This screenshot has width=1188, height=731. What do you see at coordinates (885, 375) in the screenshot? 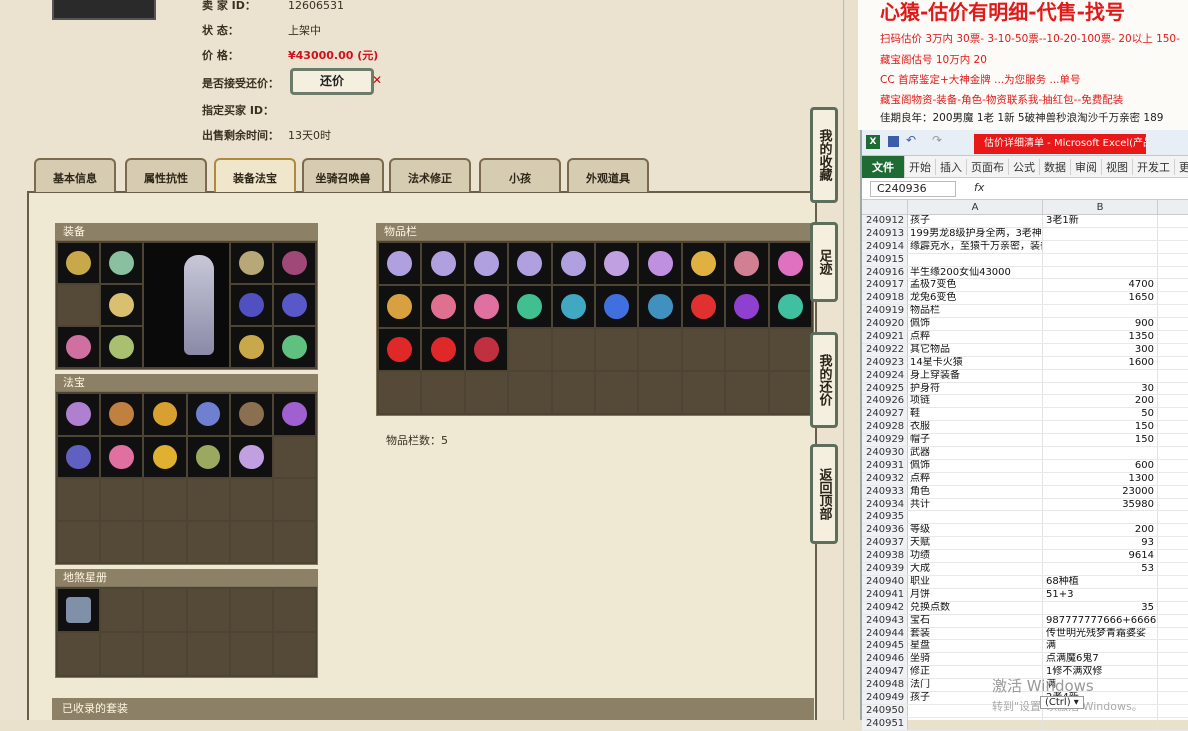
I see `row-number: 240924` at bounding box center [885, 375].